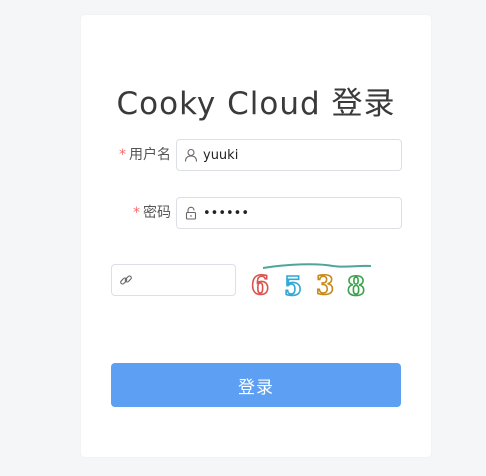 This screenshot has height=476, width=486. Describe the element at coordinates (310, 282) in the screenshot. I see `captcha-image: 6 5 3 8` at that location.